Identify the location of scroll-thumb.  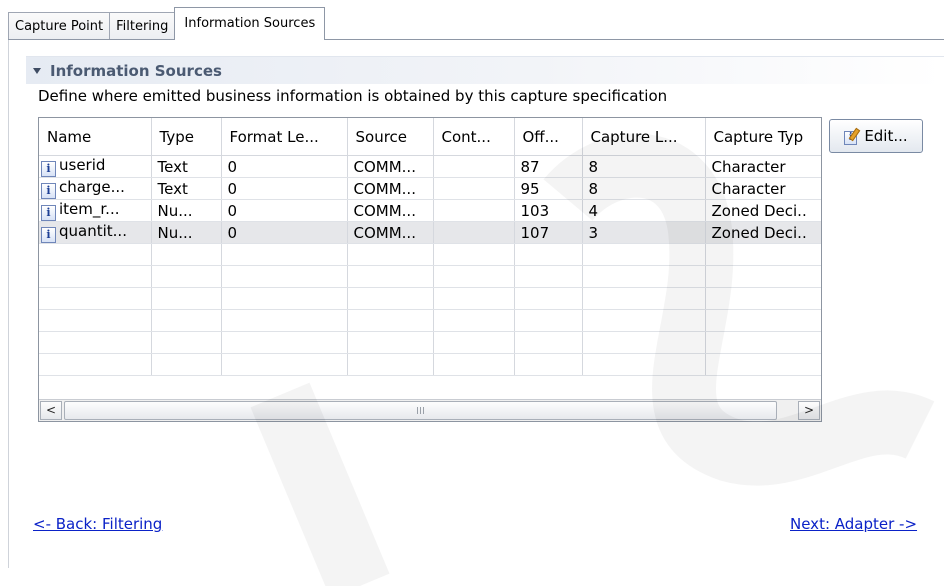
(420, 410).